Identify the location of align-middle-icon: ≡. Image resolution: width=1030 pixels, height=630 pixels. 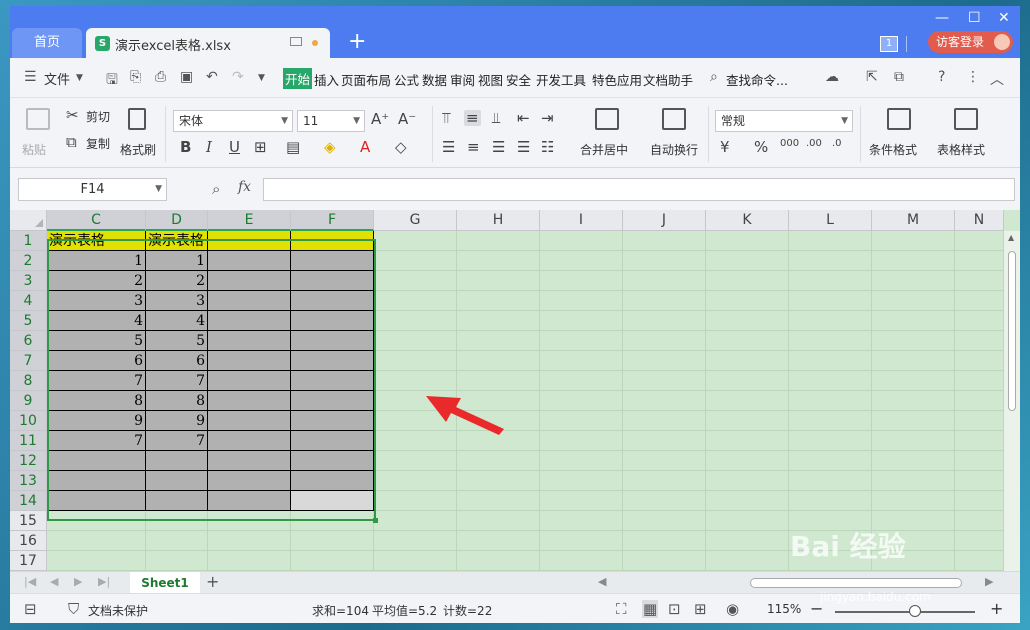
(472, 118).